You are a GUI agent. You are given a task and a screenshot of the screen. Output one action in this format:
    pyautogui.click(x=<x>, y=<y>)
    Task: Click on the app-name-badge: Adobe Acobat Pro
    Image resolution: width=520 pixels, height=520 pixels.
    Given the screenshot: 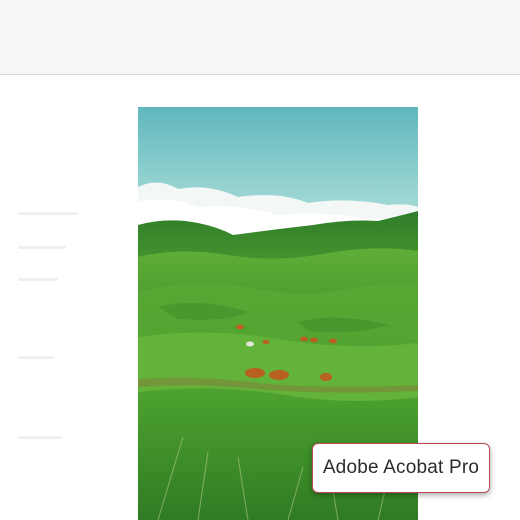 What is the action you would take?
    pyautogui.click(x=401, y=468)
    